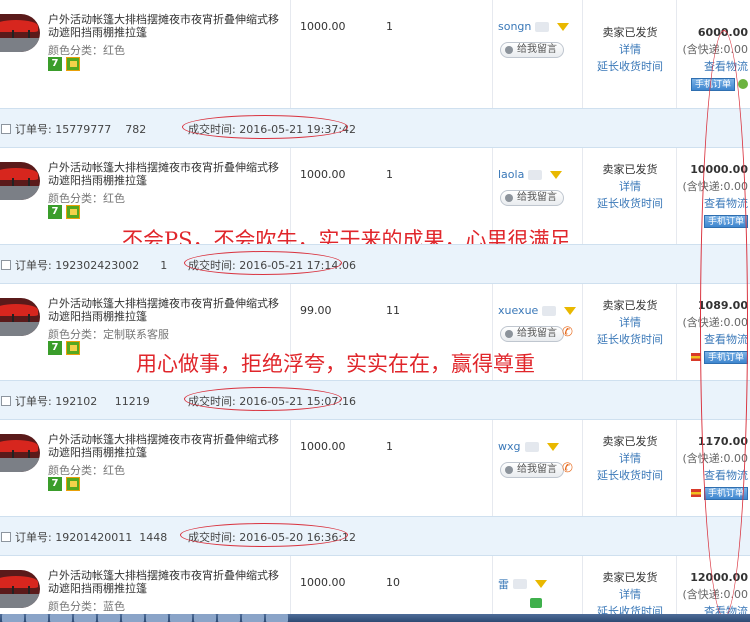  I want to click on view-logistics-link: 查看物流, so click(713, 608).